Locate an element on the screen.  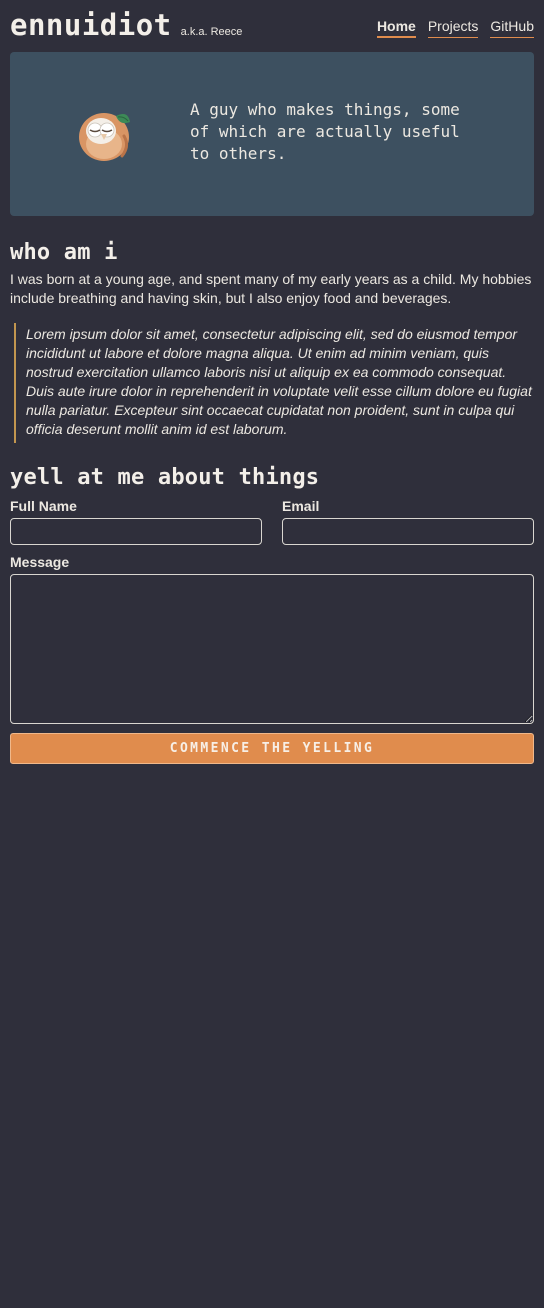
brand: ennuidiot a.k.a. Reece is located at coordinates (126, 25).